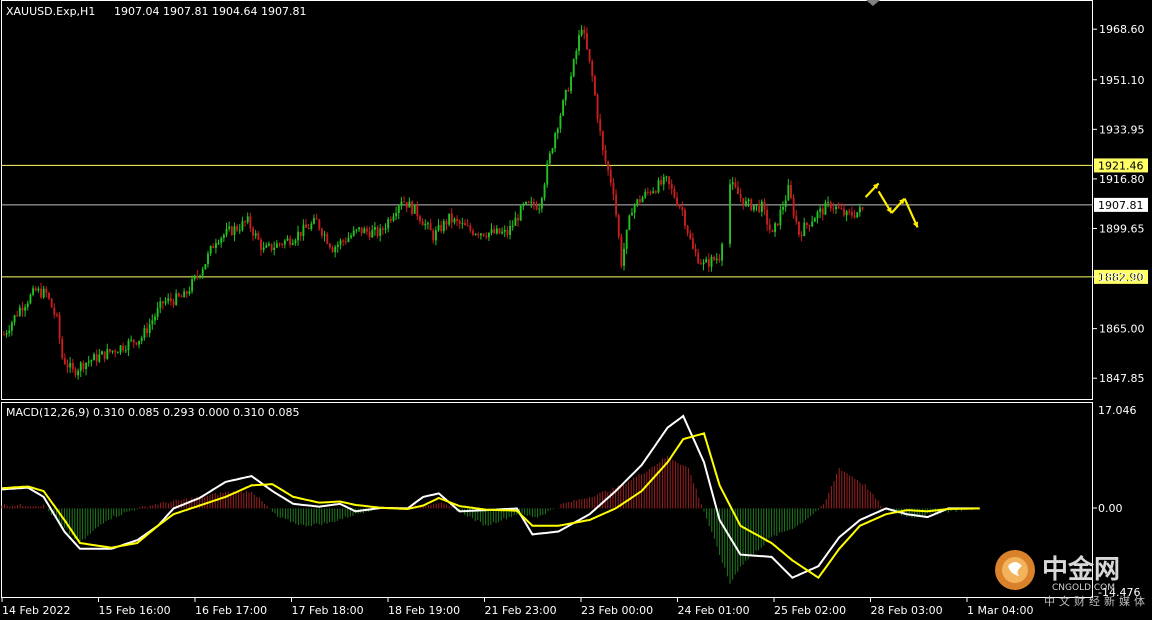 The height and width of the screenshot is (620, 1152). Describe the element at coordinates (1070, 579) in the screenshot. I see `cngold-logo: 中金网 CNGOLD.COM 中文财经新媒体` at that location.